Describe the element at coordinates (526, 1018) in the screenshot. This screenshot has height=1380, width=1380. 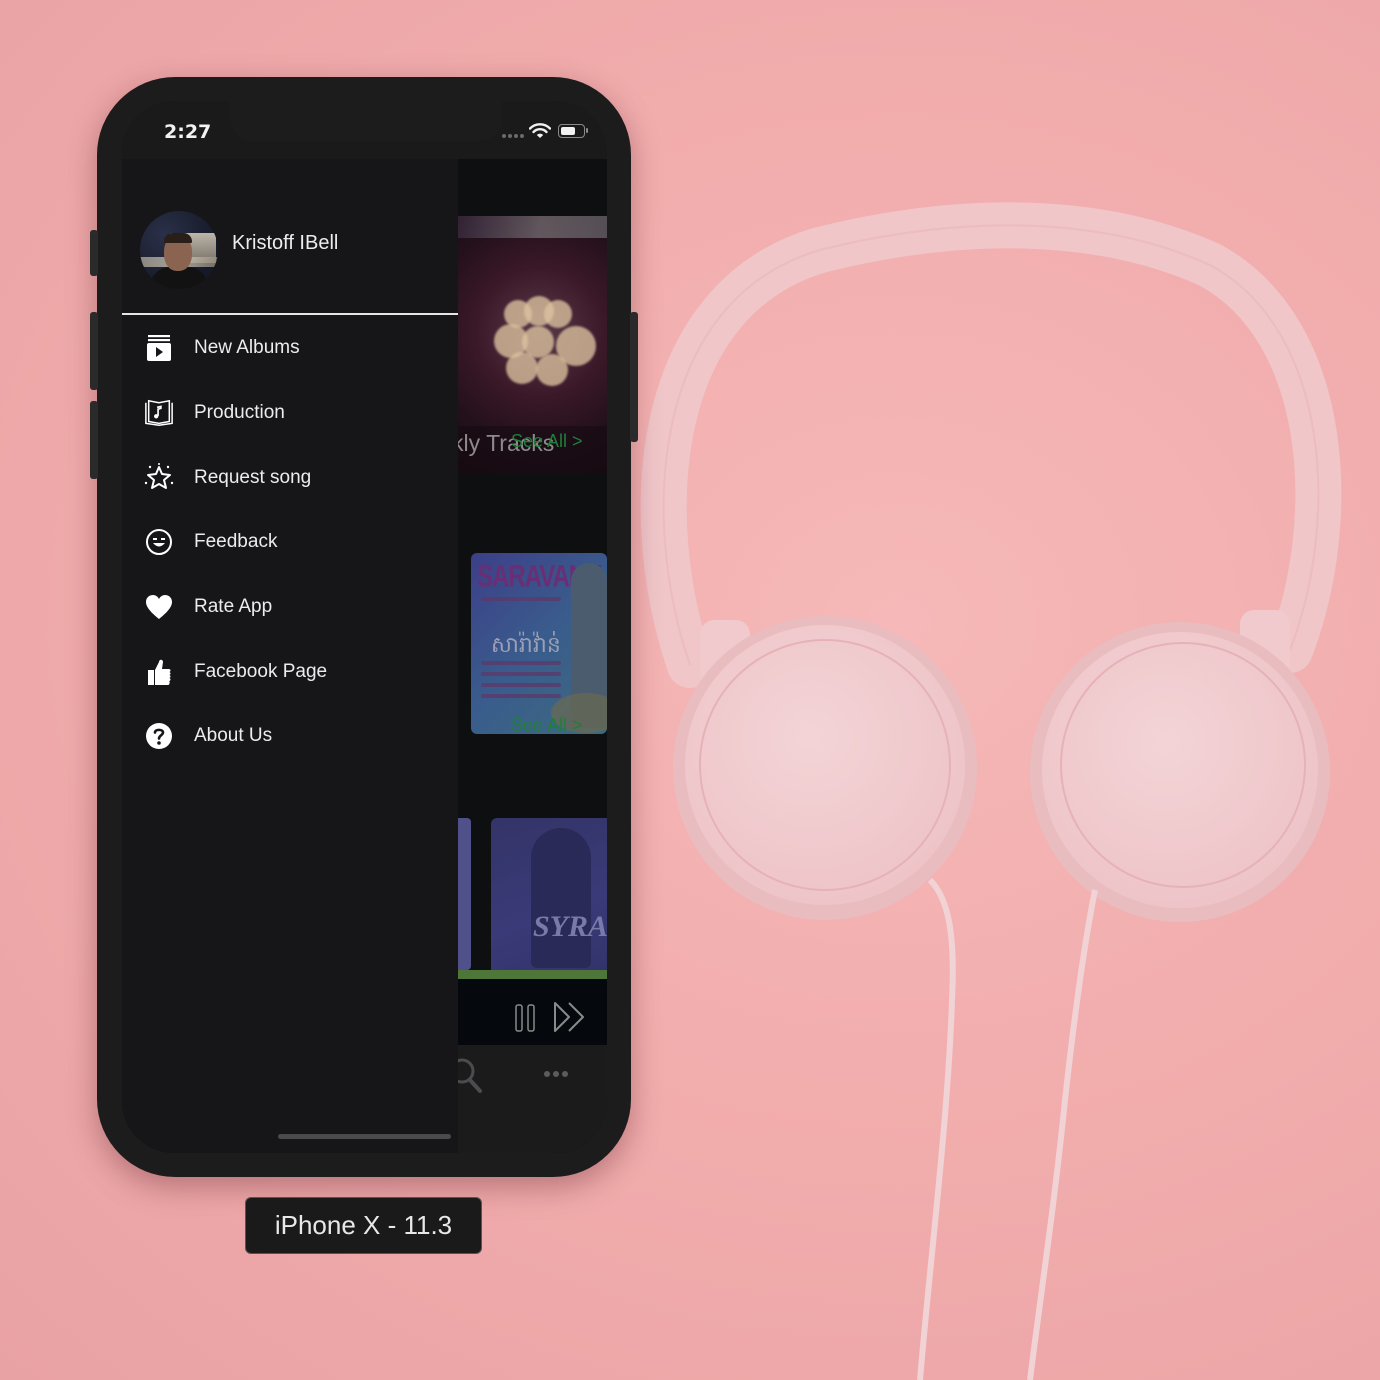
I see `pause-icon` at that location.